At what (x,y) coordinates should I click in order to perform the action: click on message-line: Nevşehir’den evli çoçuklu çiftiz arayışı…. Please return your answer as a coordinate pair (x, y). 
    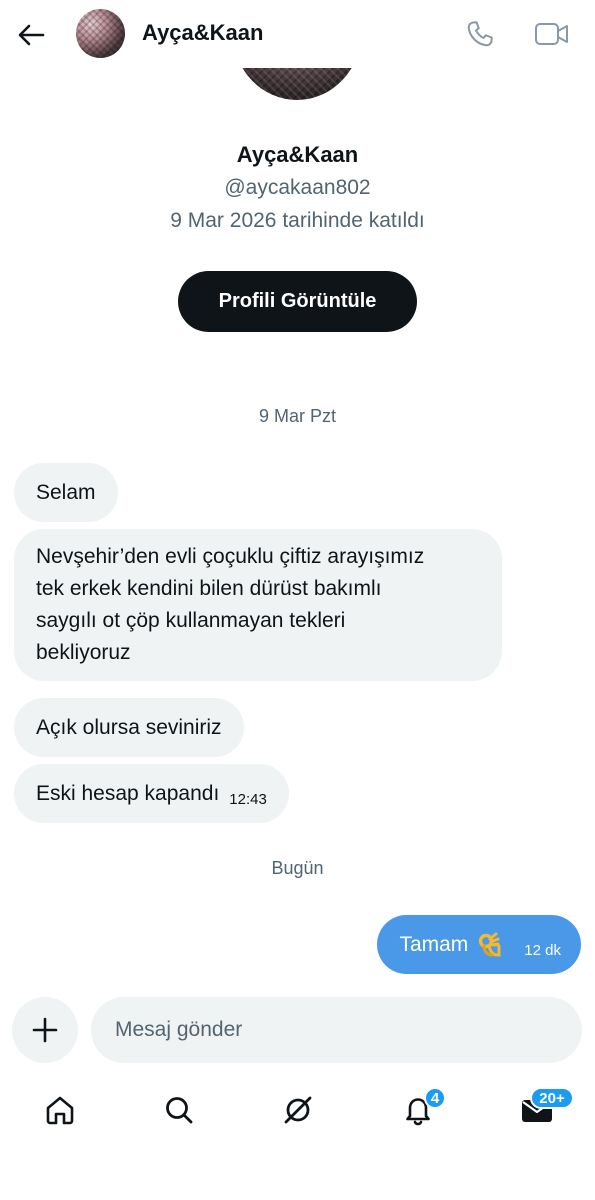
    Looking at the image, I should click on (230, 556).